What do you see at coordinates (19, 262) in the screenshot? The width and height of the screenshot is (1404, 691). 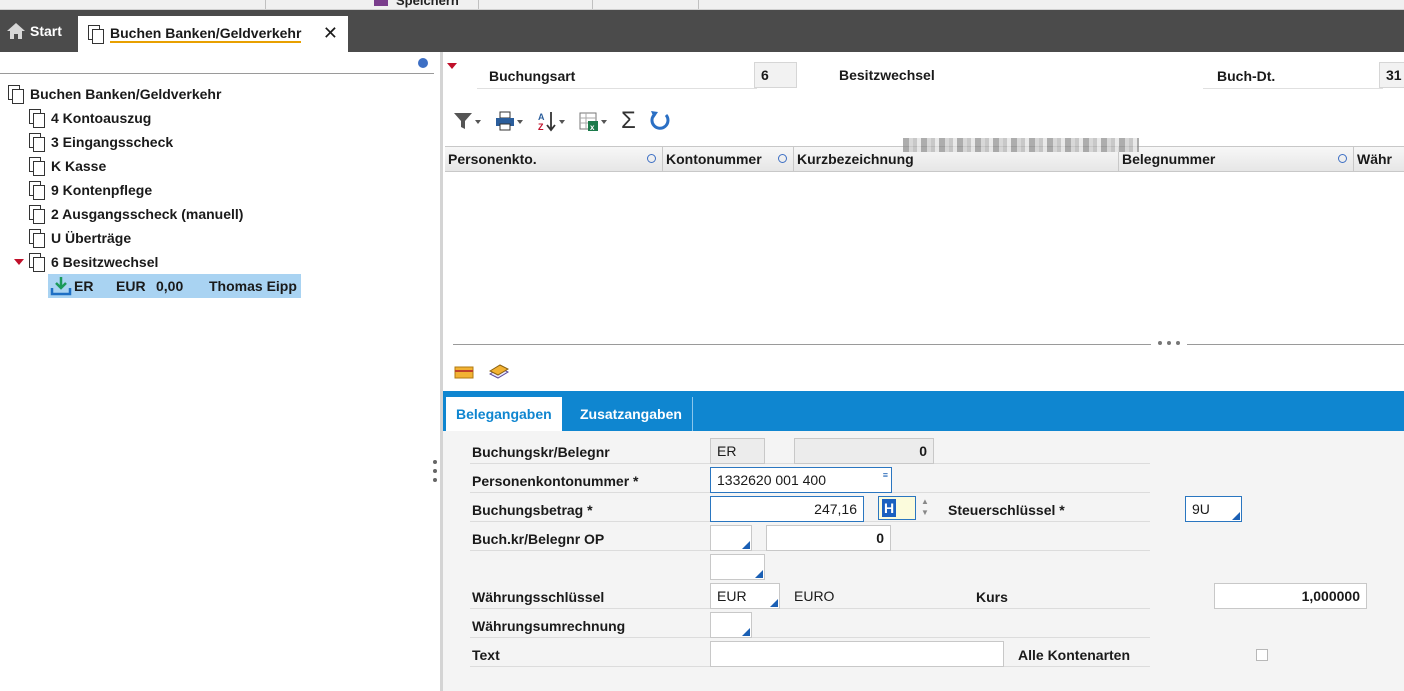 I see `expand-arrow-icon` at bounding box center [19, 262].